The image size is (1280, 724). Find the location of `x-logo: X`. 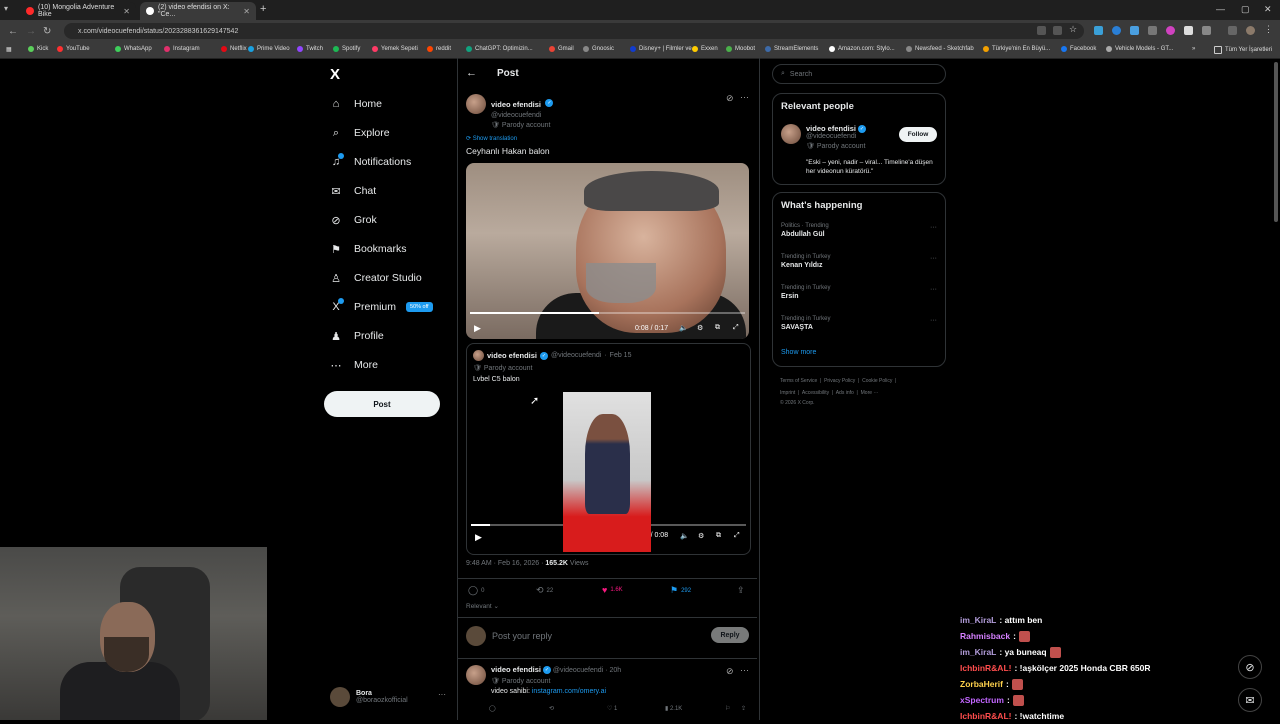

x-logo: X is located at coordinates (335, 74).